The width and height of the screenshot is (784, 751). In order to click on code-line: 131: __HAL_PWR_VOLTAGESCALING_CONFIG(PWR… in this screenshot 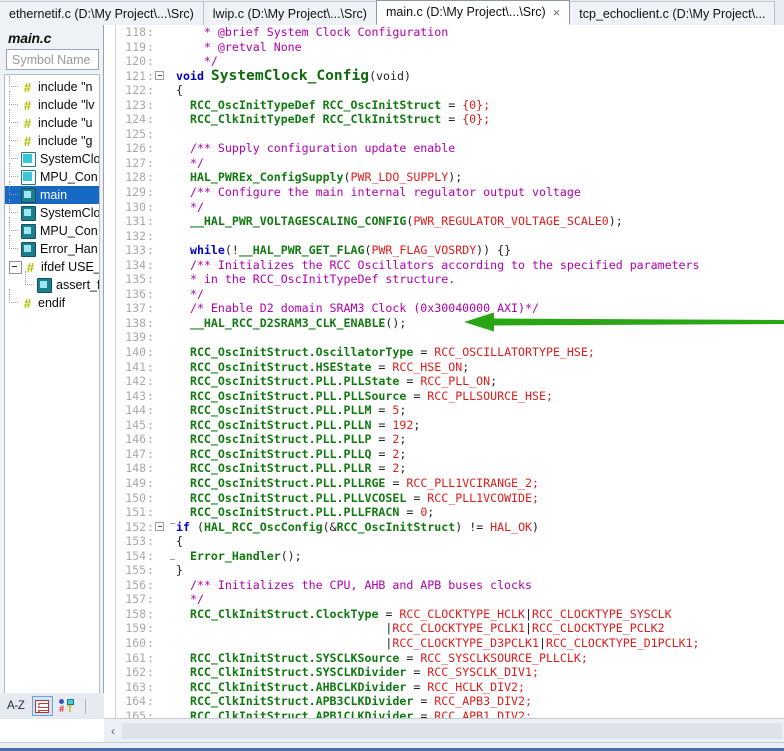, I will do `click(450, 221)`.